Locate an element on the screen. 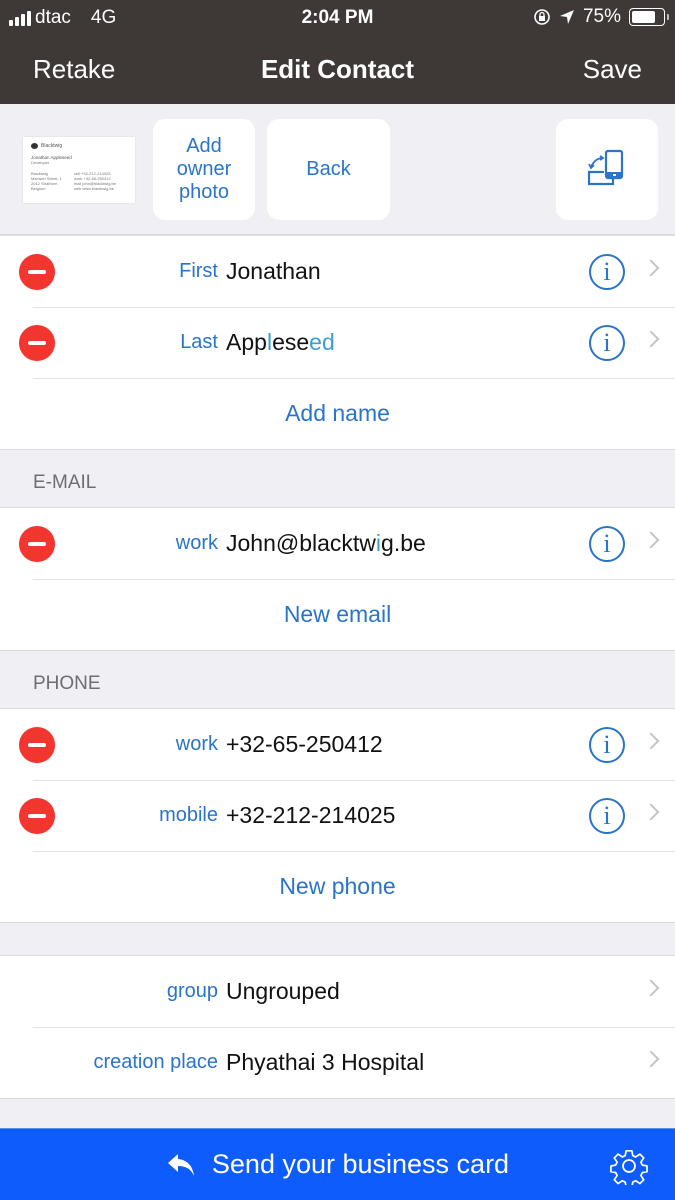 This screenshot has width=675, height=1200. back-label: Back is located at coordinates (328, 169).